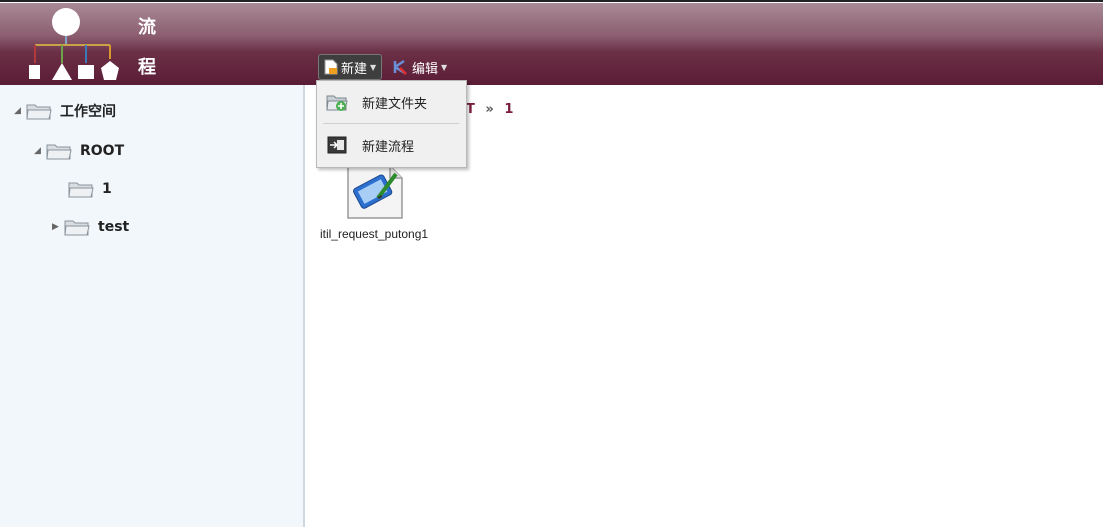  What do you see at coordinates (374, 234) in the screenshot?
I see `file-name: itil_request_putong1` at bounding box center [374, 234].